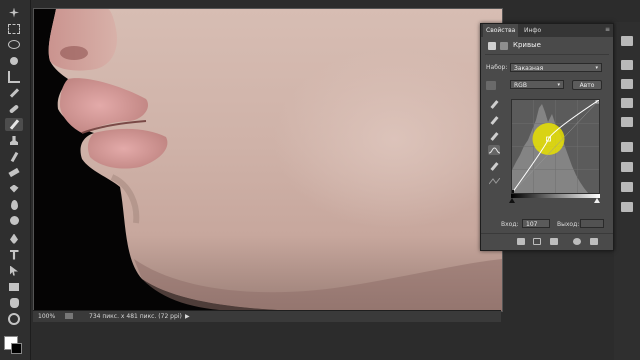 This screenshot has height=360, width=640. What do you see at coordinates (14, 220) in the screenshot?
I see `dodge-tool-icon` at bounding box center [14, 220].